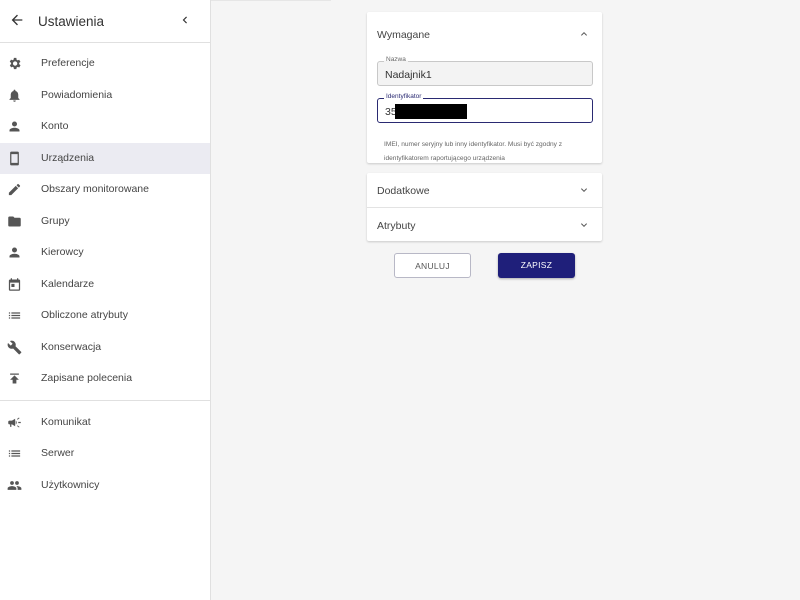  Describe the element at coordinates (70, 484) in the screenshot. I see `sidebar-item-label: Użytkownicy` at that location.